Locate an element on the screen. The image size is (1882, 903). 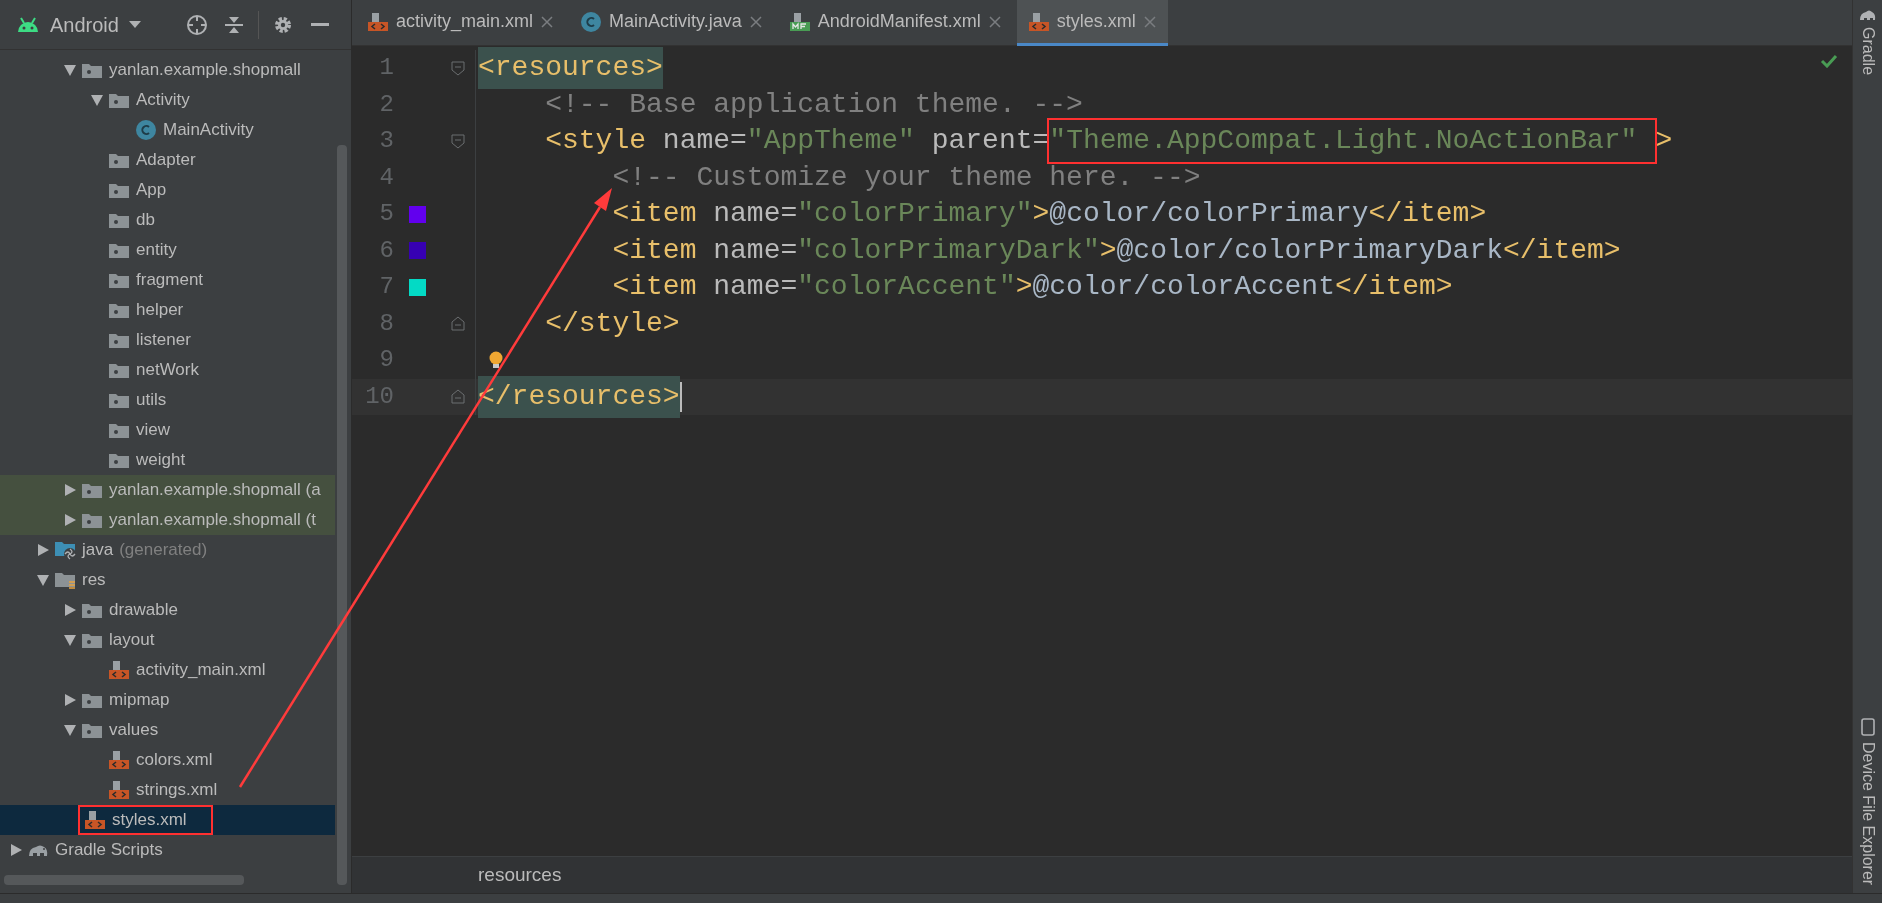
settings-icon is located at coordinates (282, 24).